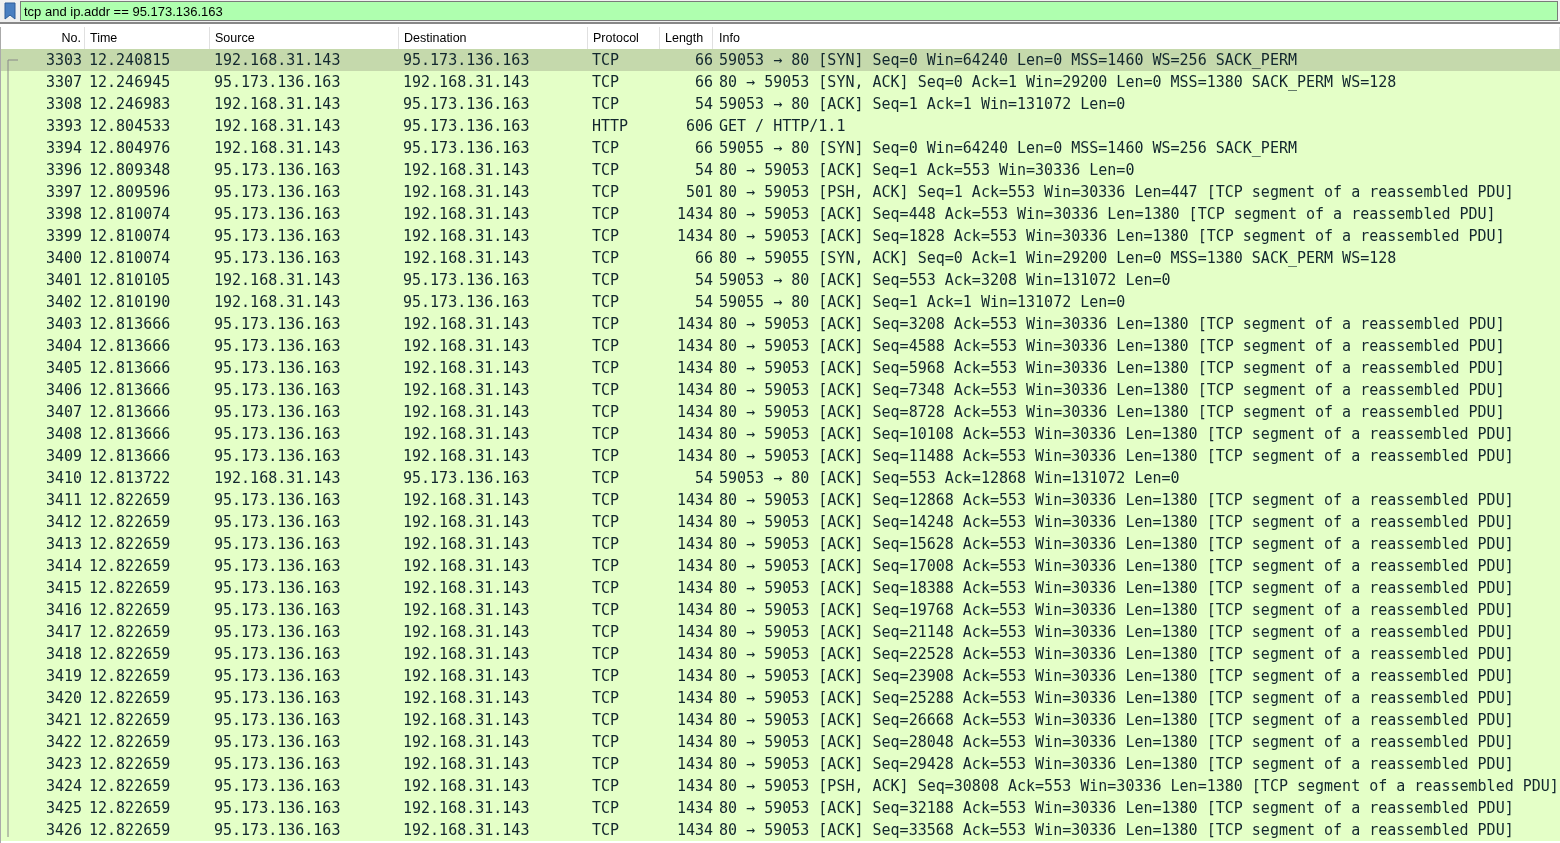 The width and height of the screenshot is (1560, 843). What do you see at coordinates (922, 104) in the screenshot?
I see `table-cell-text: 59053 → 80 [ACK] Seq=1 Ack=1 Win=131072 Len=0` at bounding box center [922, 104].